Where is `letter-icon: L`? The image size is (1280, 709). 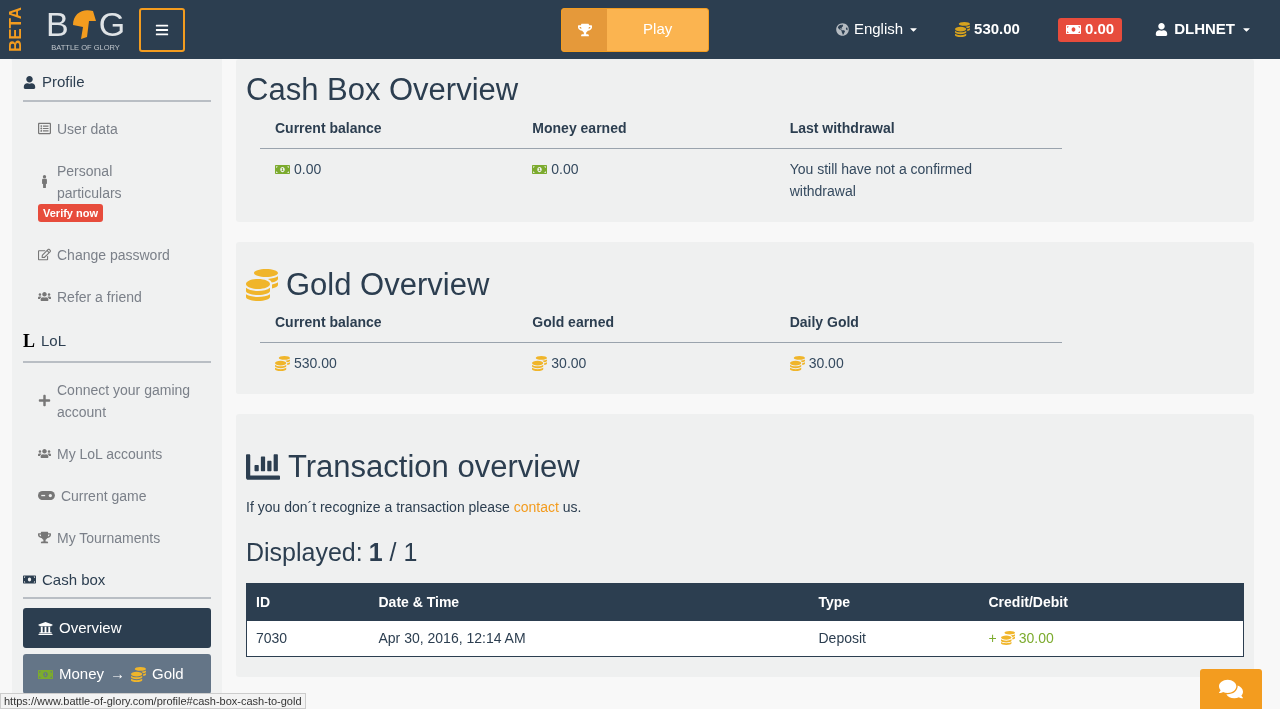 letter-icon: L is located at coordinates (29, 341).